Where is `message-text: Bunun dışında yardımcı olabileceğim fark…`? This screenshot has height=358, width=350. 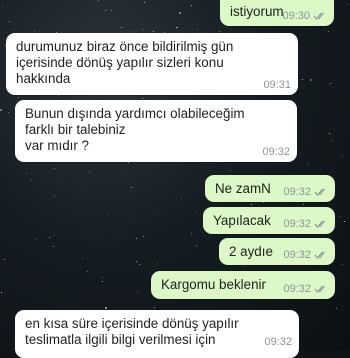 message-text: Bunun dışında yardımcı olabileceğim fark… is located at coordinates (135, 129).